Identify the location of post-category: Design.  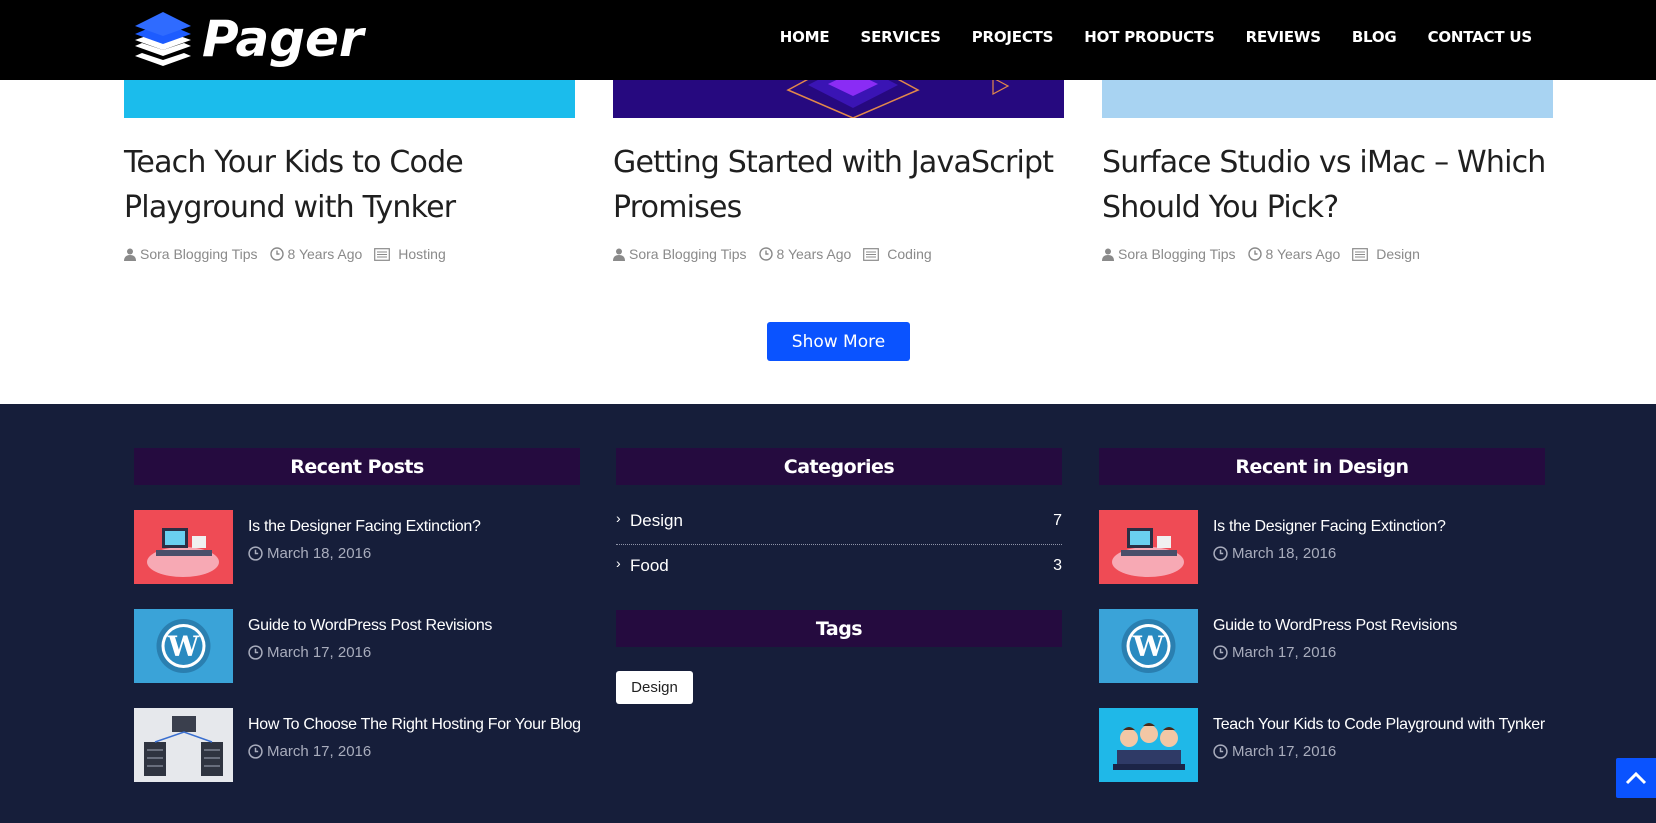
(1386, 254).